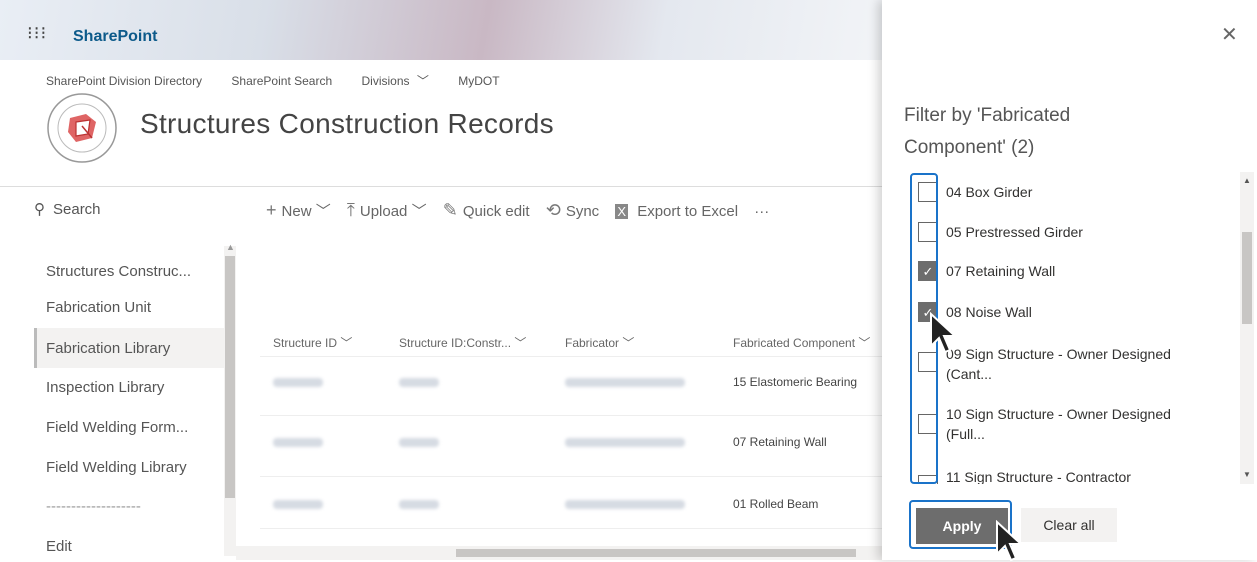 This screenshot has width=1257, height=562. Describe the element at coordinates (116, 467) in the screenshot. I see `nav-item-field-welding-library: Field Welding Library` at that location.